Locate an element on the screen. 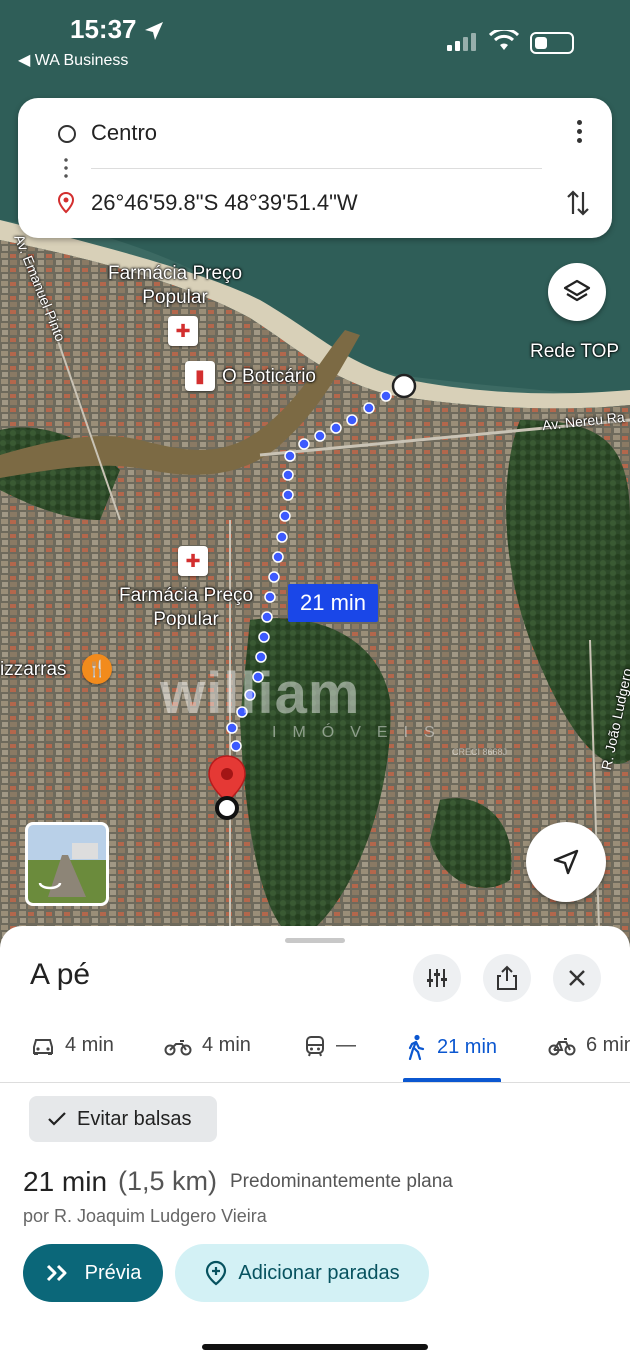 The width and height of the screenshot is (630, 1365). origin-marker is located at coordinates (404, 386).